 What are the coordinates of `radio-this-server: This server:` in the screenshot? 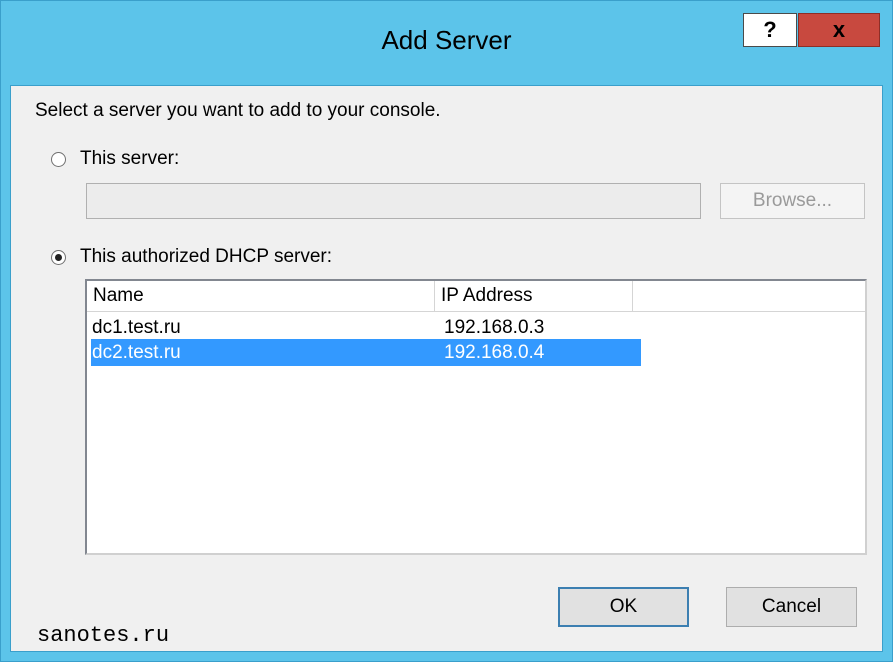 It's located at (115, 159).